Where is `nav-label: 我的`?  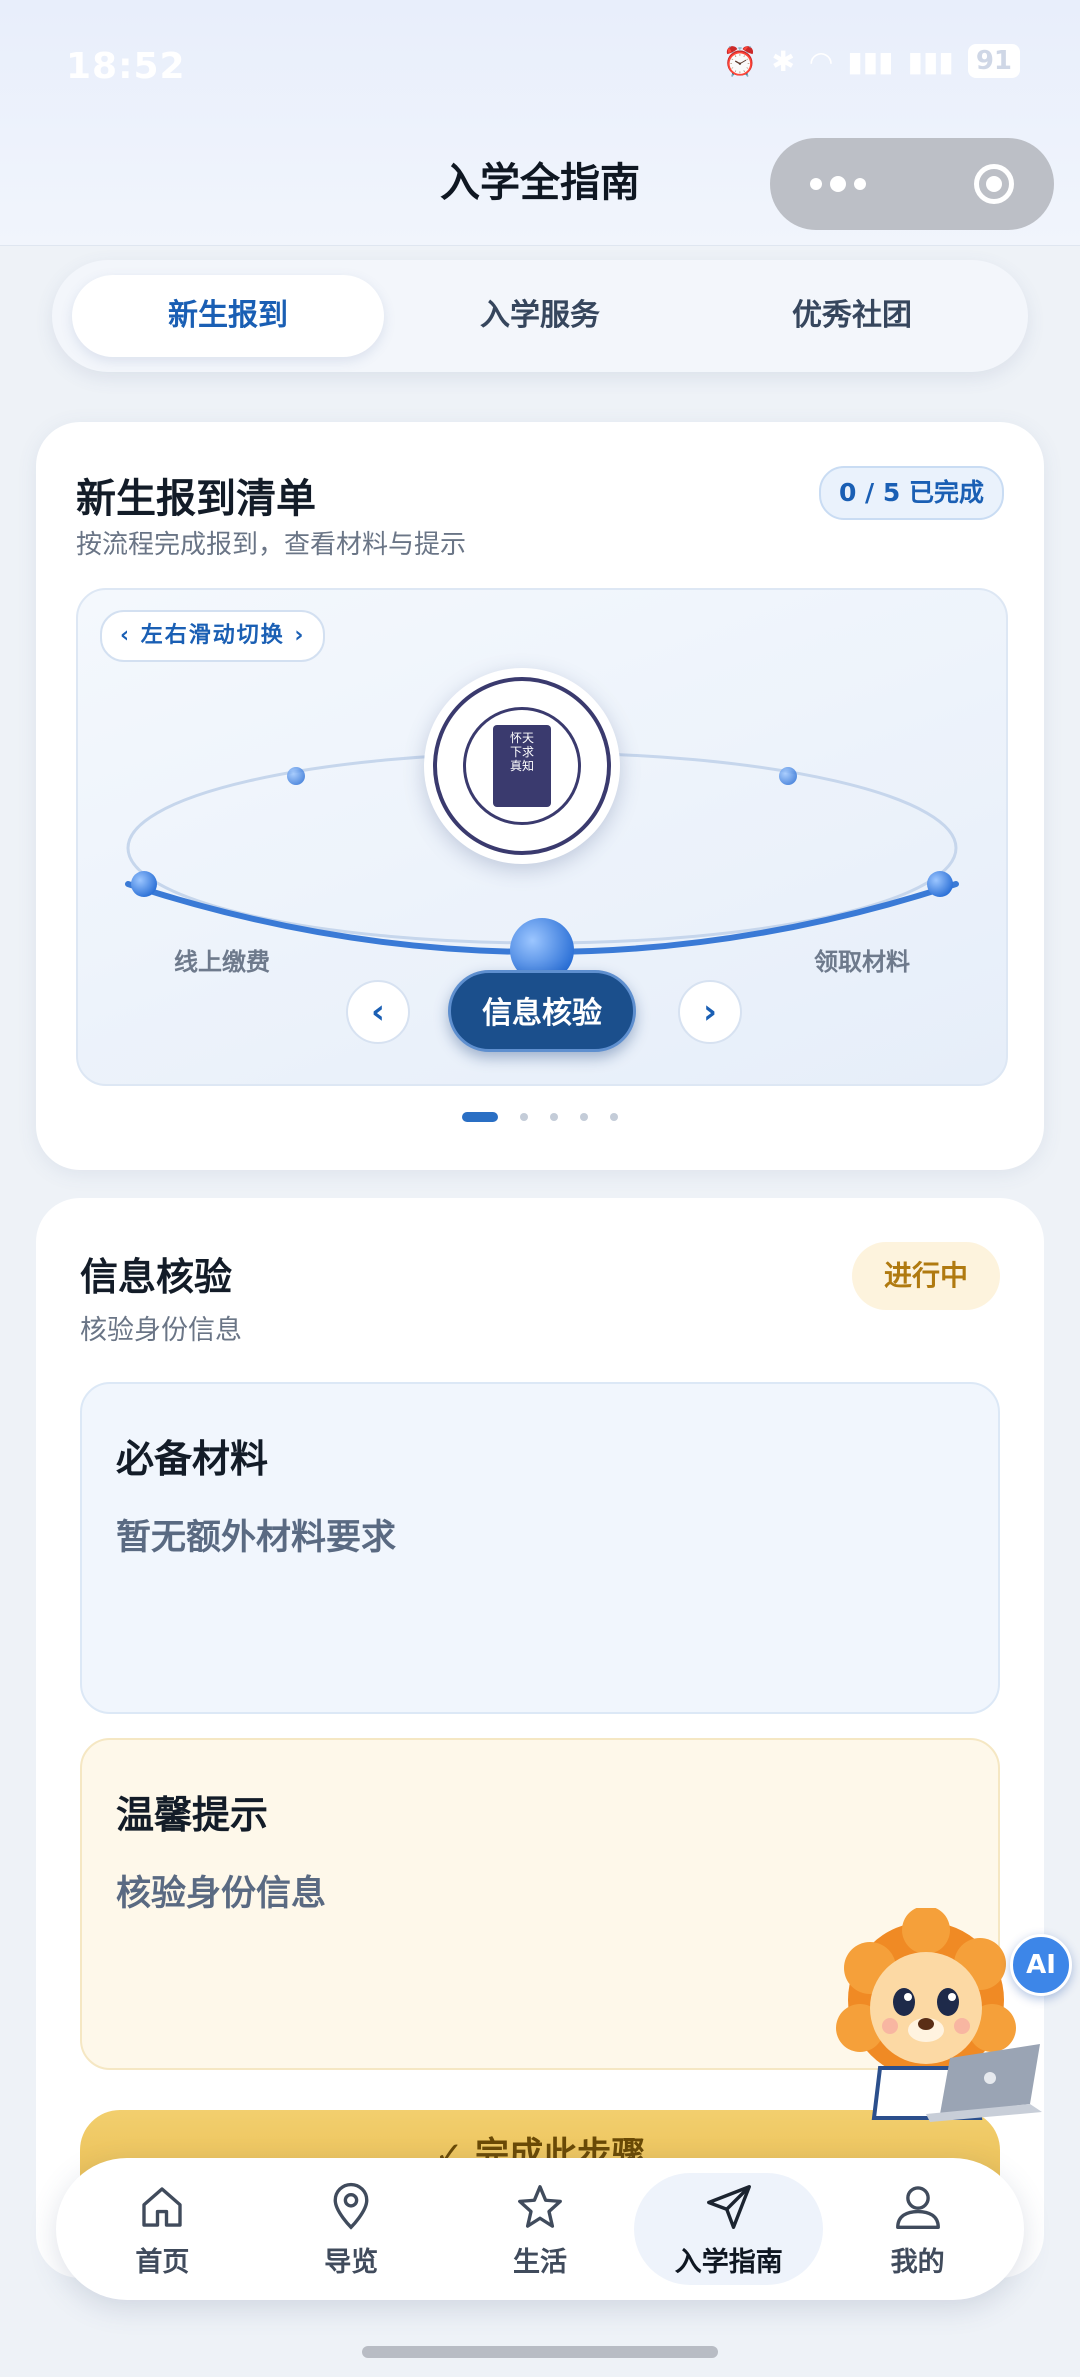 nav-label: 我的 is located at coordinates (917, 2262).